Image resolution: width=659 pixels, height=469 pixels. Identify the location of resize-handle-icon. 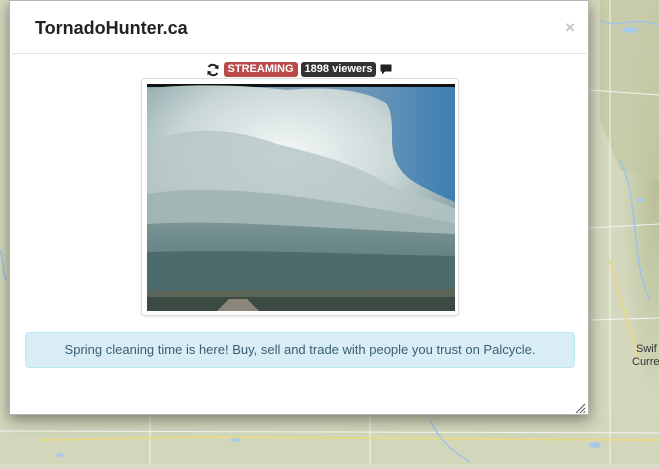
(580, 407).